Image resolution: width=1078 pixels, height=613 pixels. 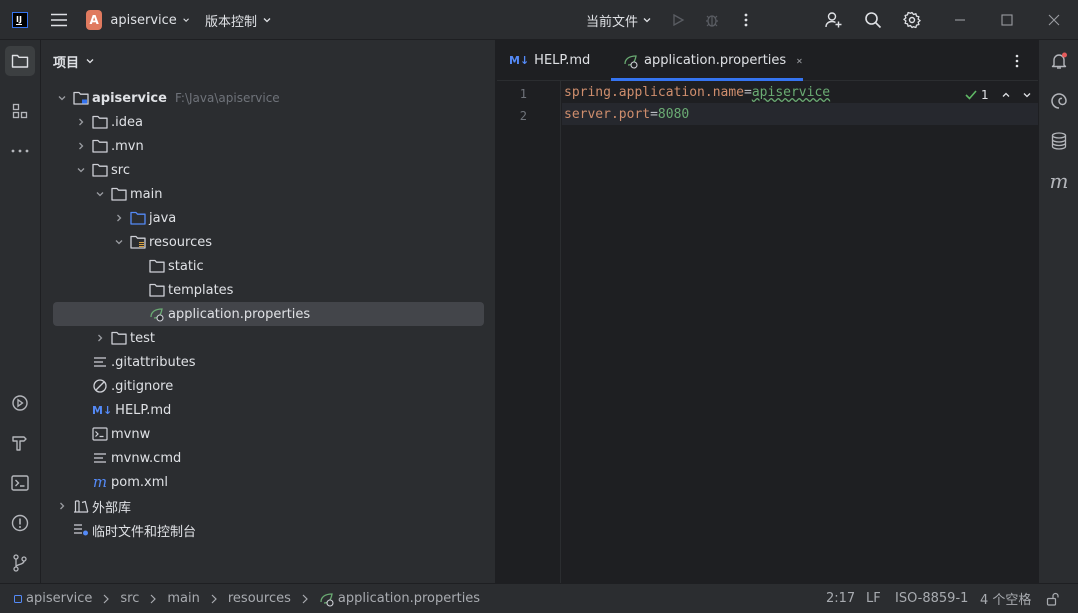 I want to click on tree-node-apiservice: apiservice F:\Java\apiservice, so click(x=268, y=98).